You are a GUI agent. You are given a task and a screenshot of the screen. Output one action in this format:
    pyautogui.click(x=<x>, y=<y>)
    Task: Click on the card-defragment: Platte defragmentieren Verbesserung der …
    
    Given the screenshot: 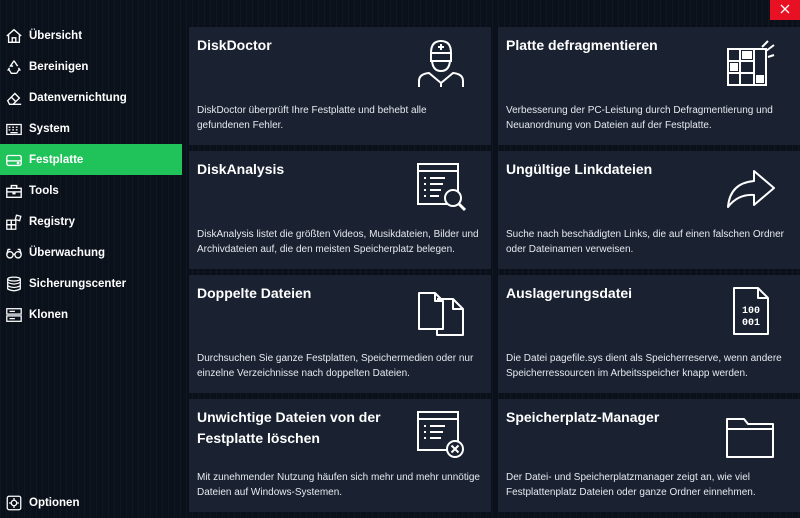 What is the action you would take?
    pyautogui.click(x=649, y=86)
    